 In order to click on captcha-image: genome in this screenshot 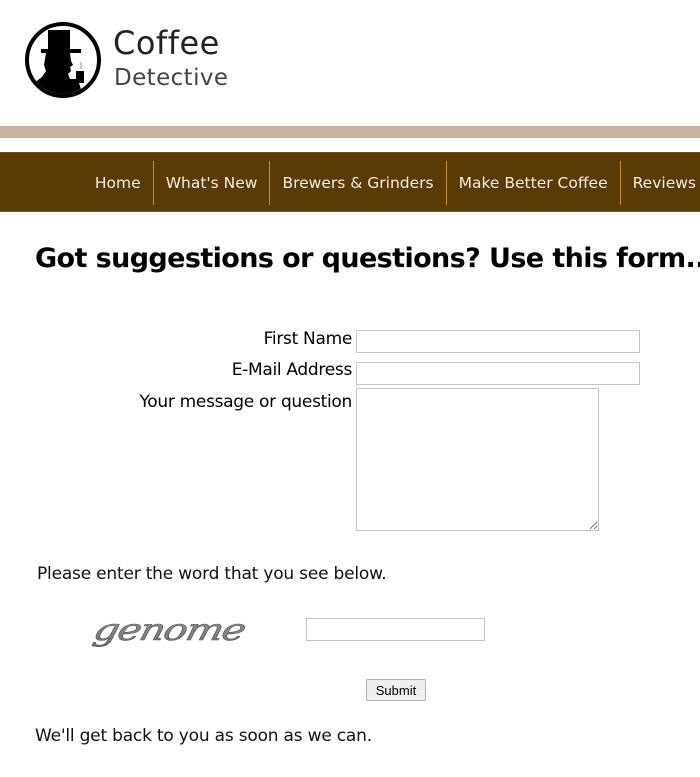, I will do `click(168, 630)`.